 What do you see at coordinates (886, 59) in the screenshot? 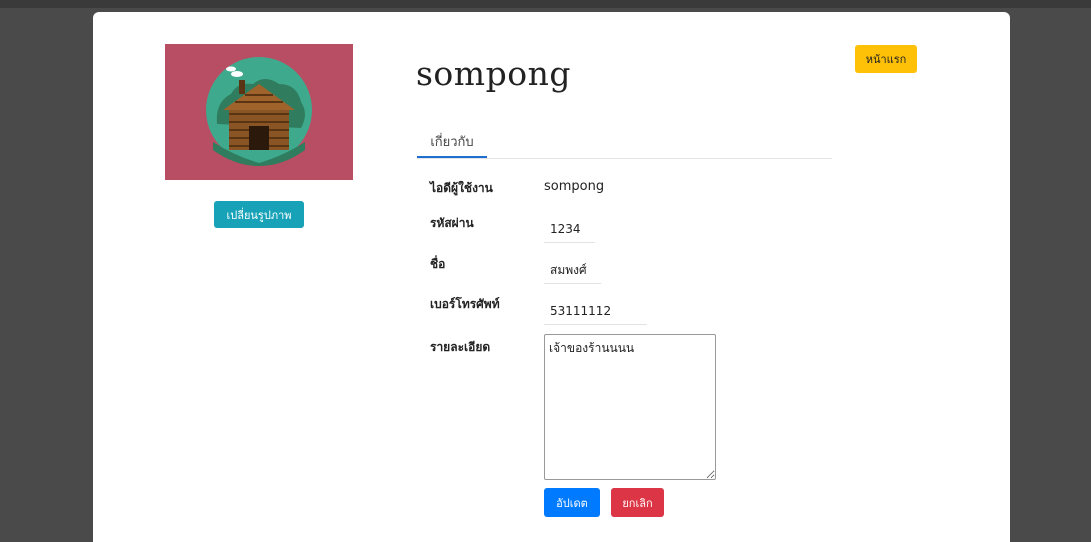
I see `home-button: หน้าแรก` at bounding box center [886, 59].